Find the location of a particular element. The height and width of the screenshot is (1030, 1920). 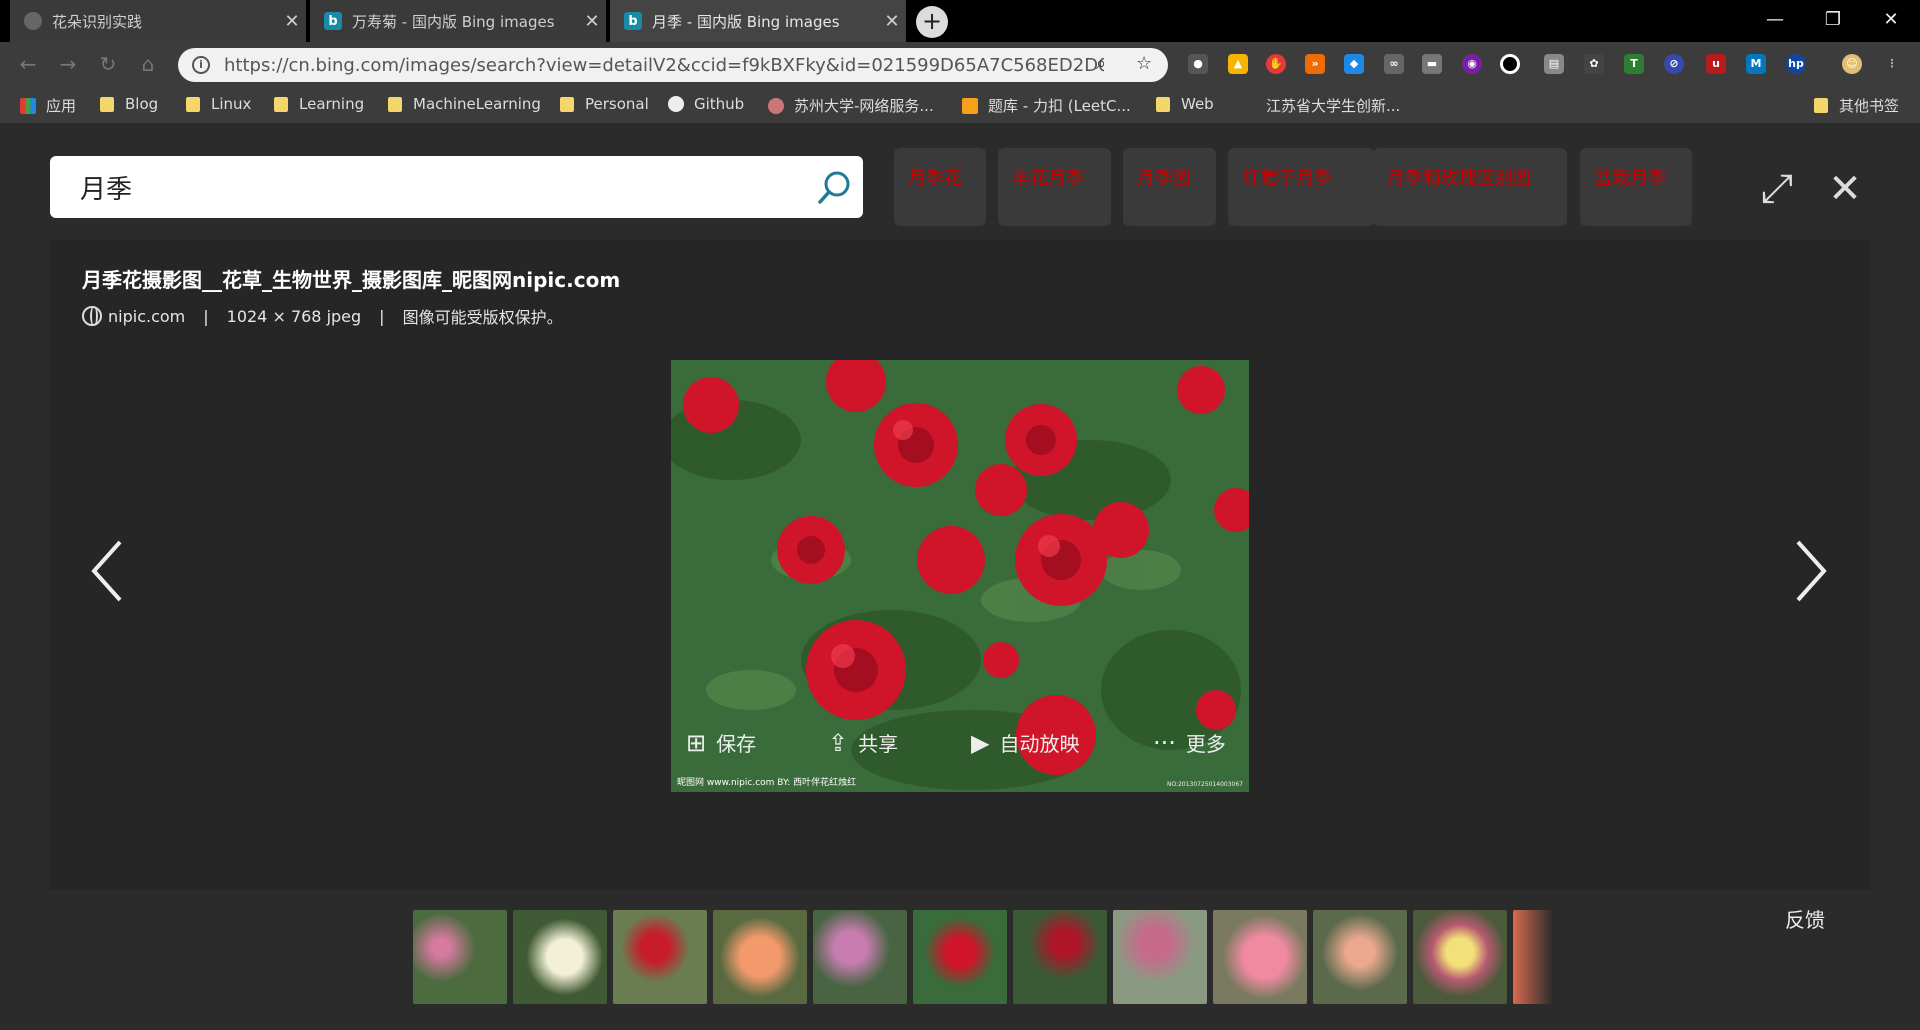

bookmark-web: Web is located at coordinates (1185, 104).